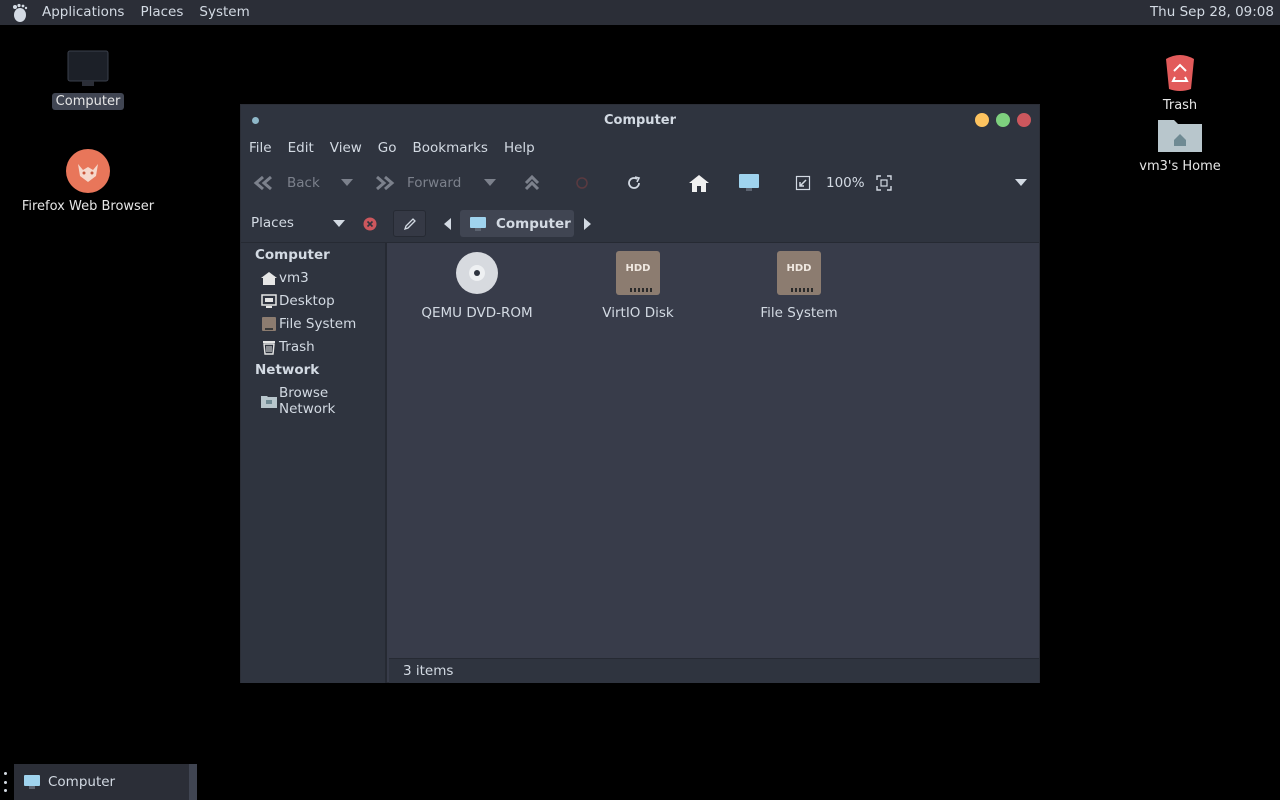 The image size is (1280, 800). I want to click on sidebar-item-browse-network: Browse Network, so click(323, 401).